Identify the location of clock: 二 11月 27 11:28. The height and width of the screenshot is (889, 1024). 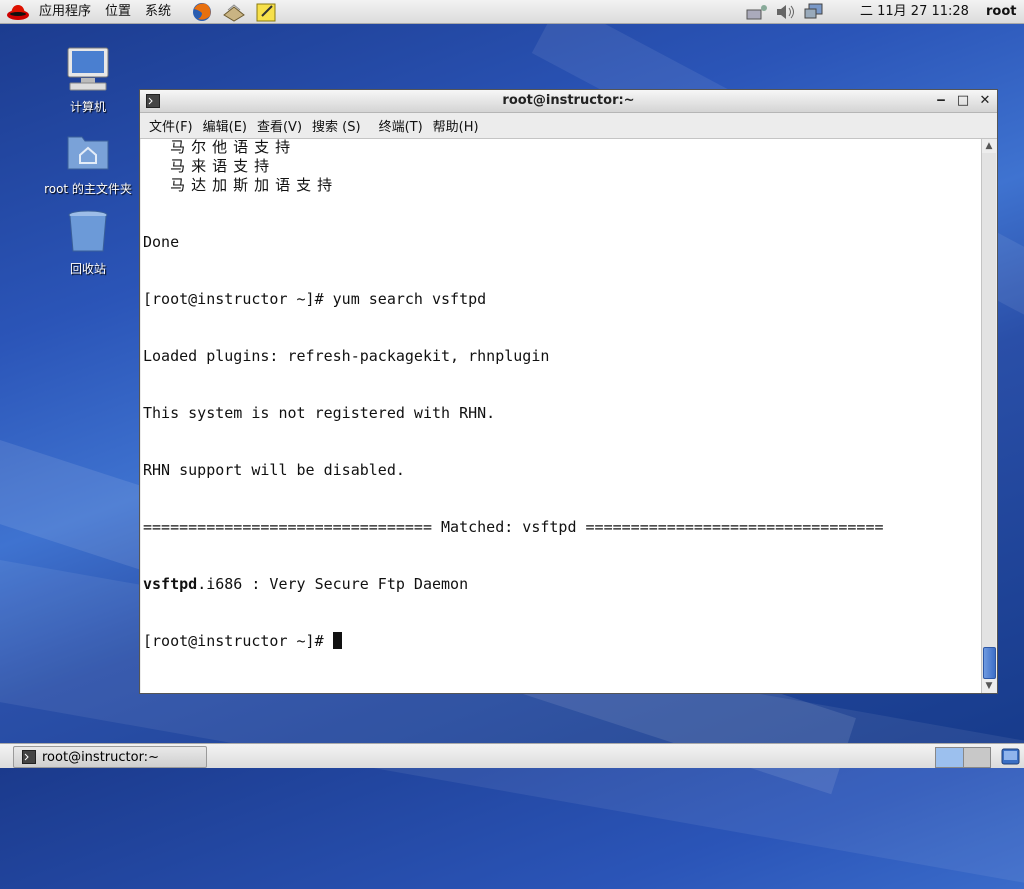
(914, 12).